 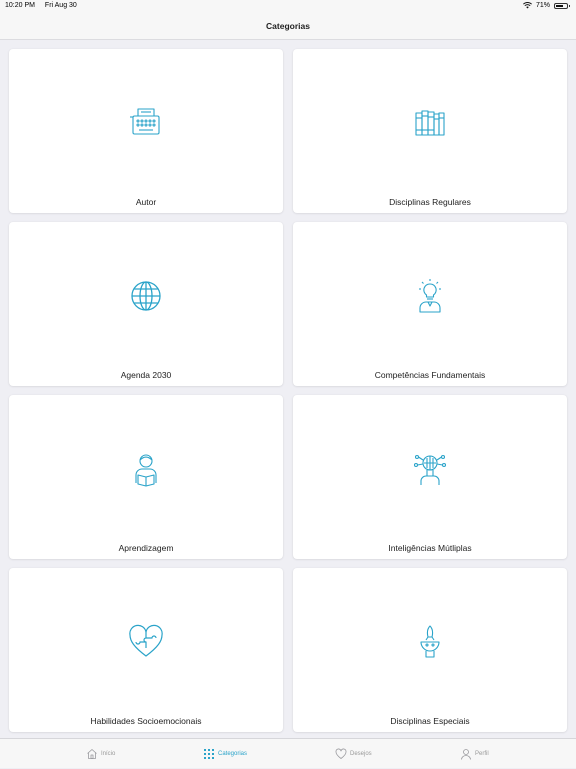 What do you see at coordinates (146, 548) in the screenshot?
I see `category-label: Aprendizagem` at bounding box center [146, 548].